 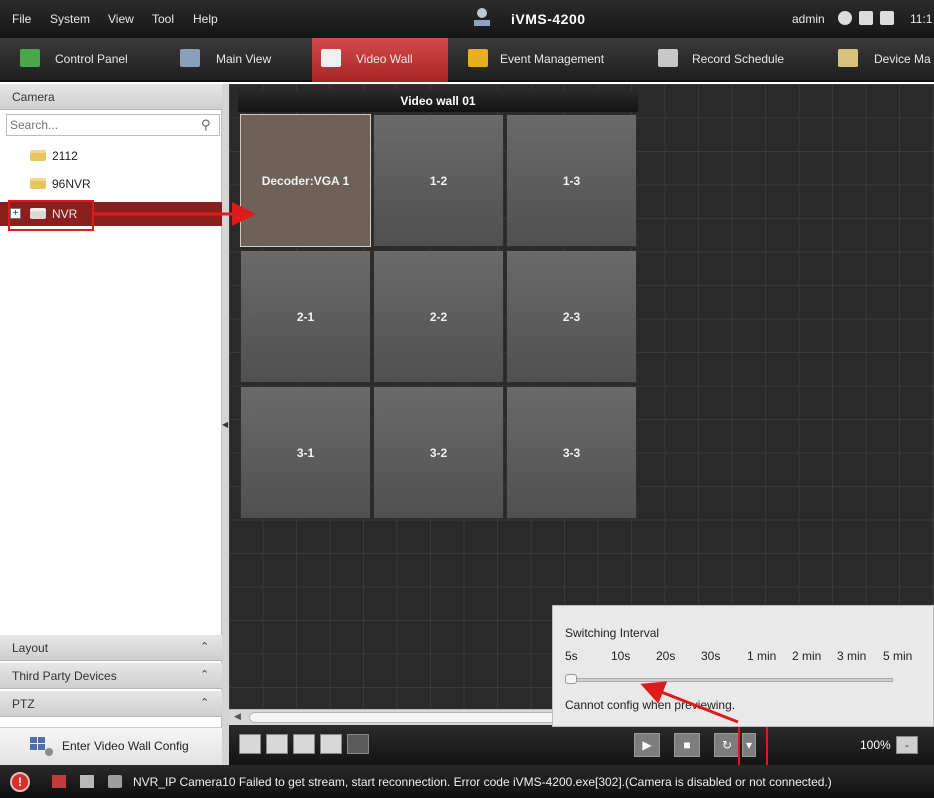 What do you see at coordinates (647, 745) in the screenshot?
I see `play-icon: ▶` at bounding box center [647, 745].